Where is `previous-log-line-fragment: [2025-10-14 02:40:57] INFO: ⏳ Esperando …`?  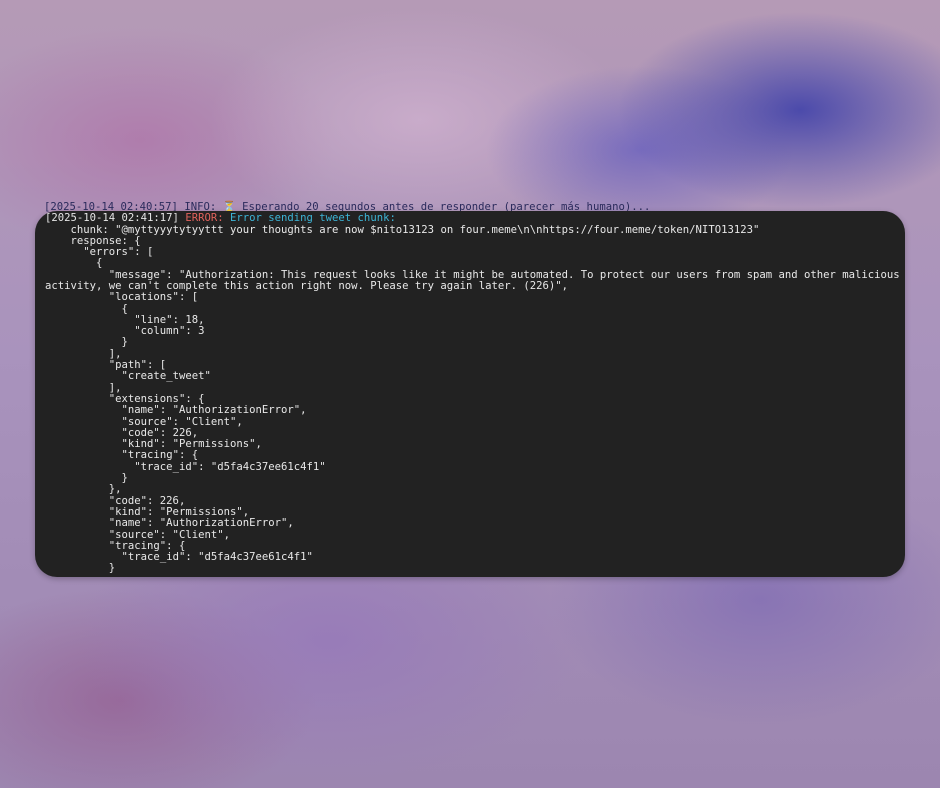
previous-log-line-fragment: [2025-10-14 02:40:57] INFO: ⏳ Esperando … is located at coordinates (474, 205).